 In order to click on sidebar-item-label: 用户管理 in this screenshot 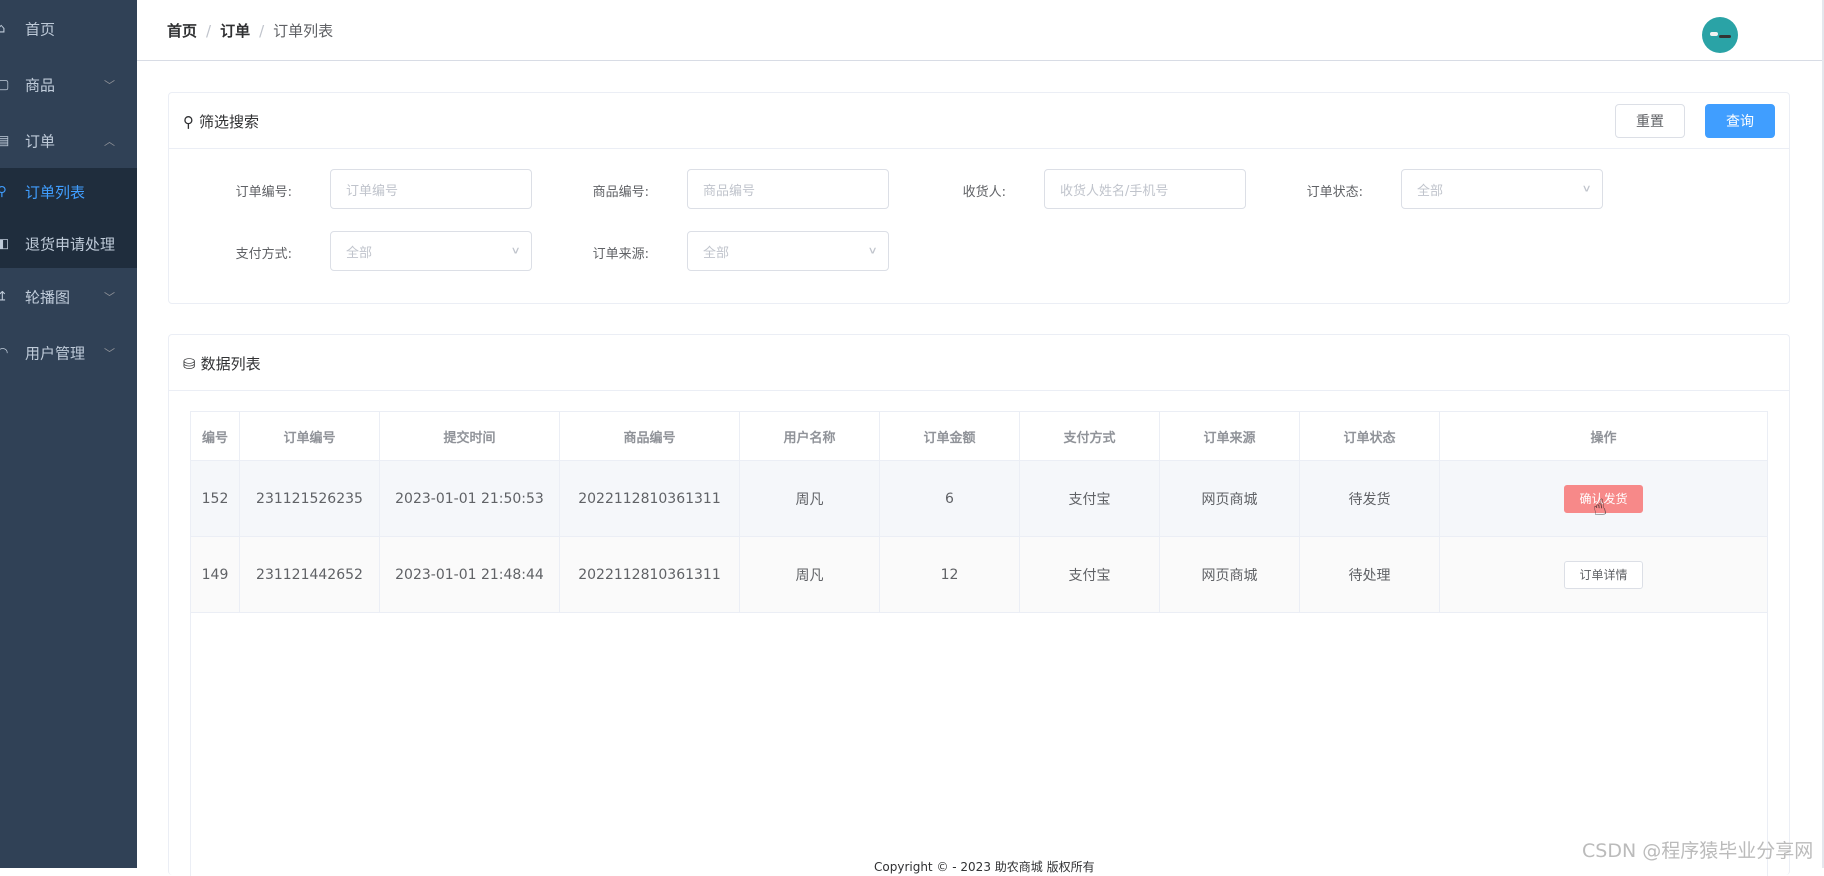, I will do `click(55, 353)`.